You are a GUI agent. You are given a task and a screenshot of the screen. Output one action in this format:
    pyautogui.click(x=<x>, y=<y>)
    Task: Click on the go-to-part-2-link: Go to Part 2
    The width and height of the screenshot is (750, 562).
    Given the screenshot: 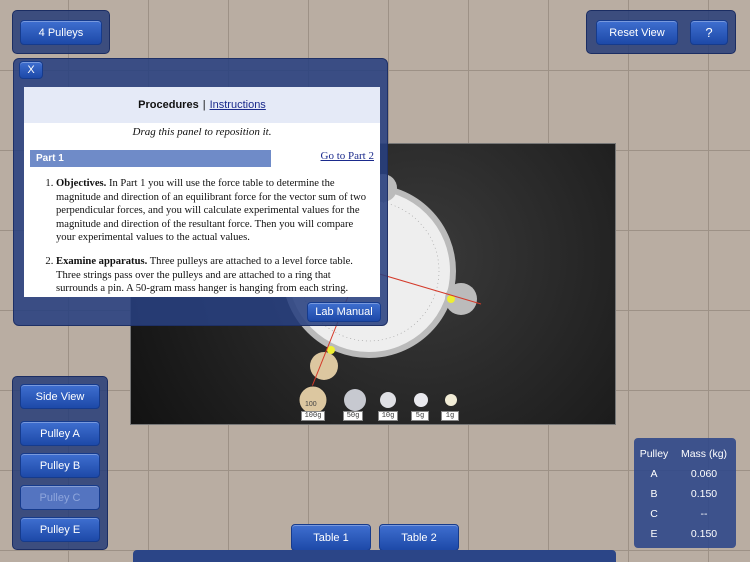 What is the action you would take?
    pyautogui.click(x=347, y=156)
    